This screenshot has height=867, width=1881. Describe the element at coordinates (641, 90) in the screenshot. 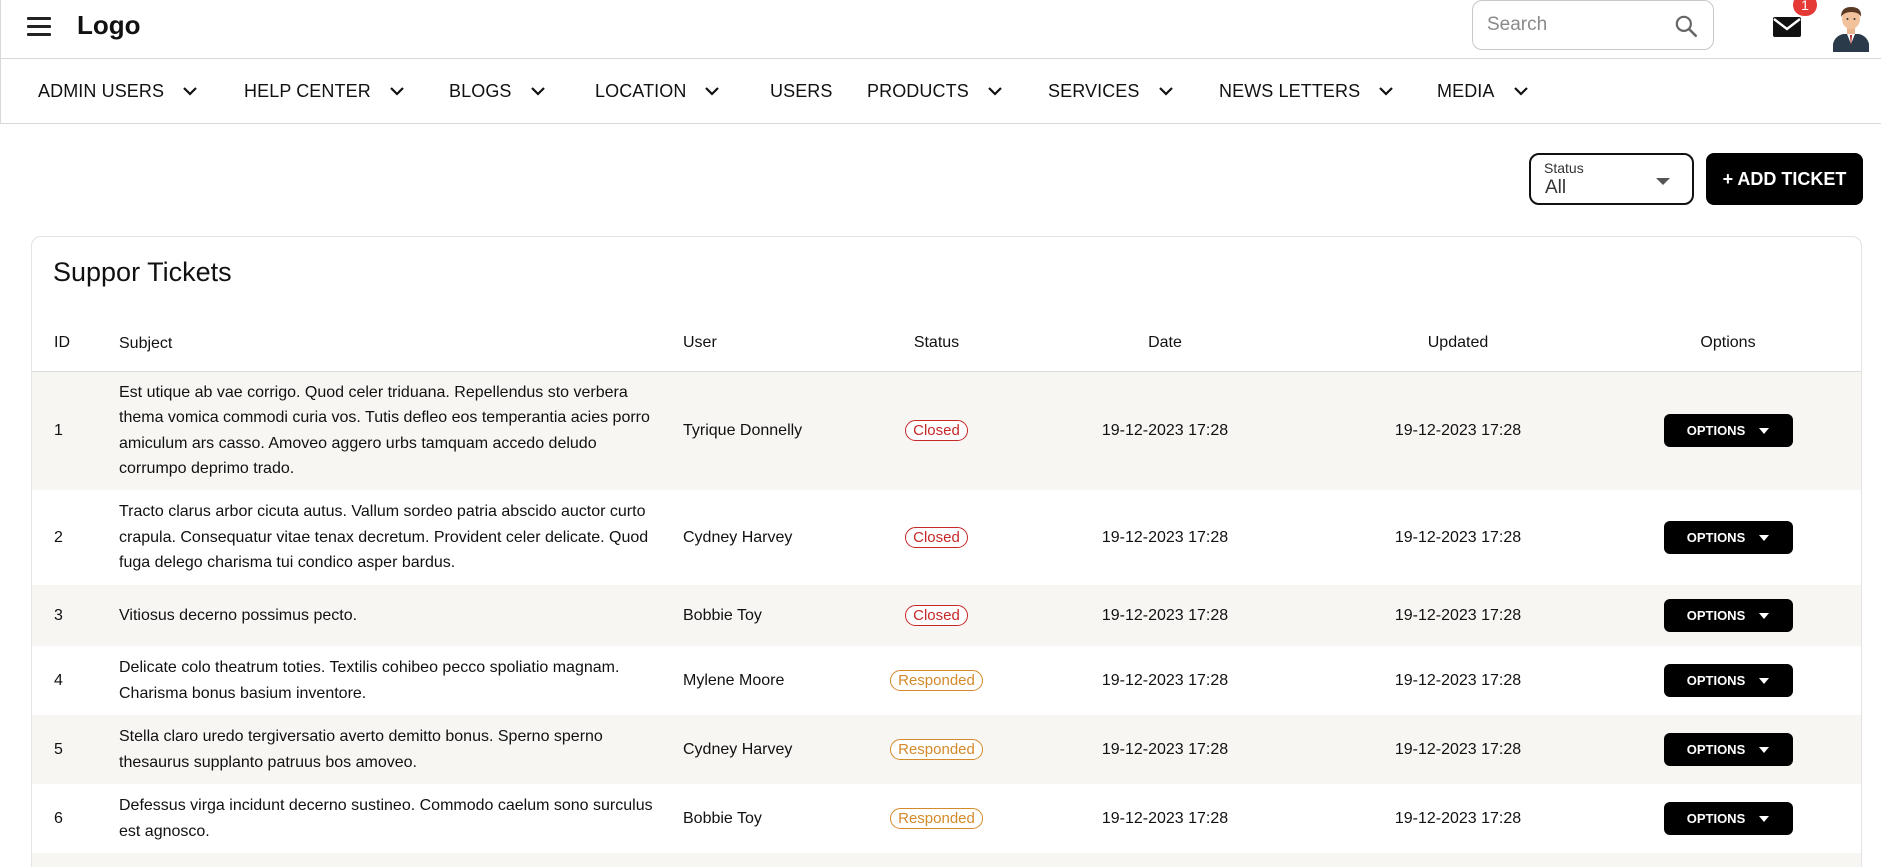

I see `nav-item-label: LOCATION` at that location.